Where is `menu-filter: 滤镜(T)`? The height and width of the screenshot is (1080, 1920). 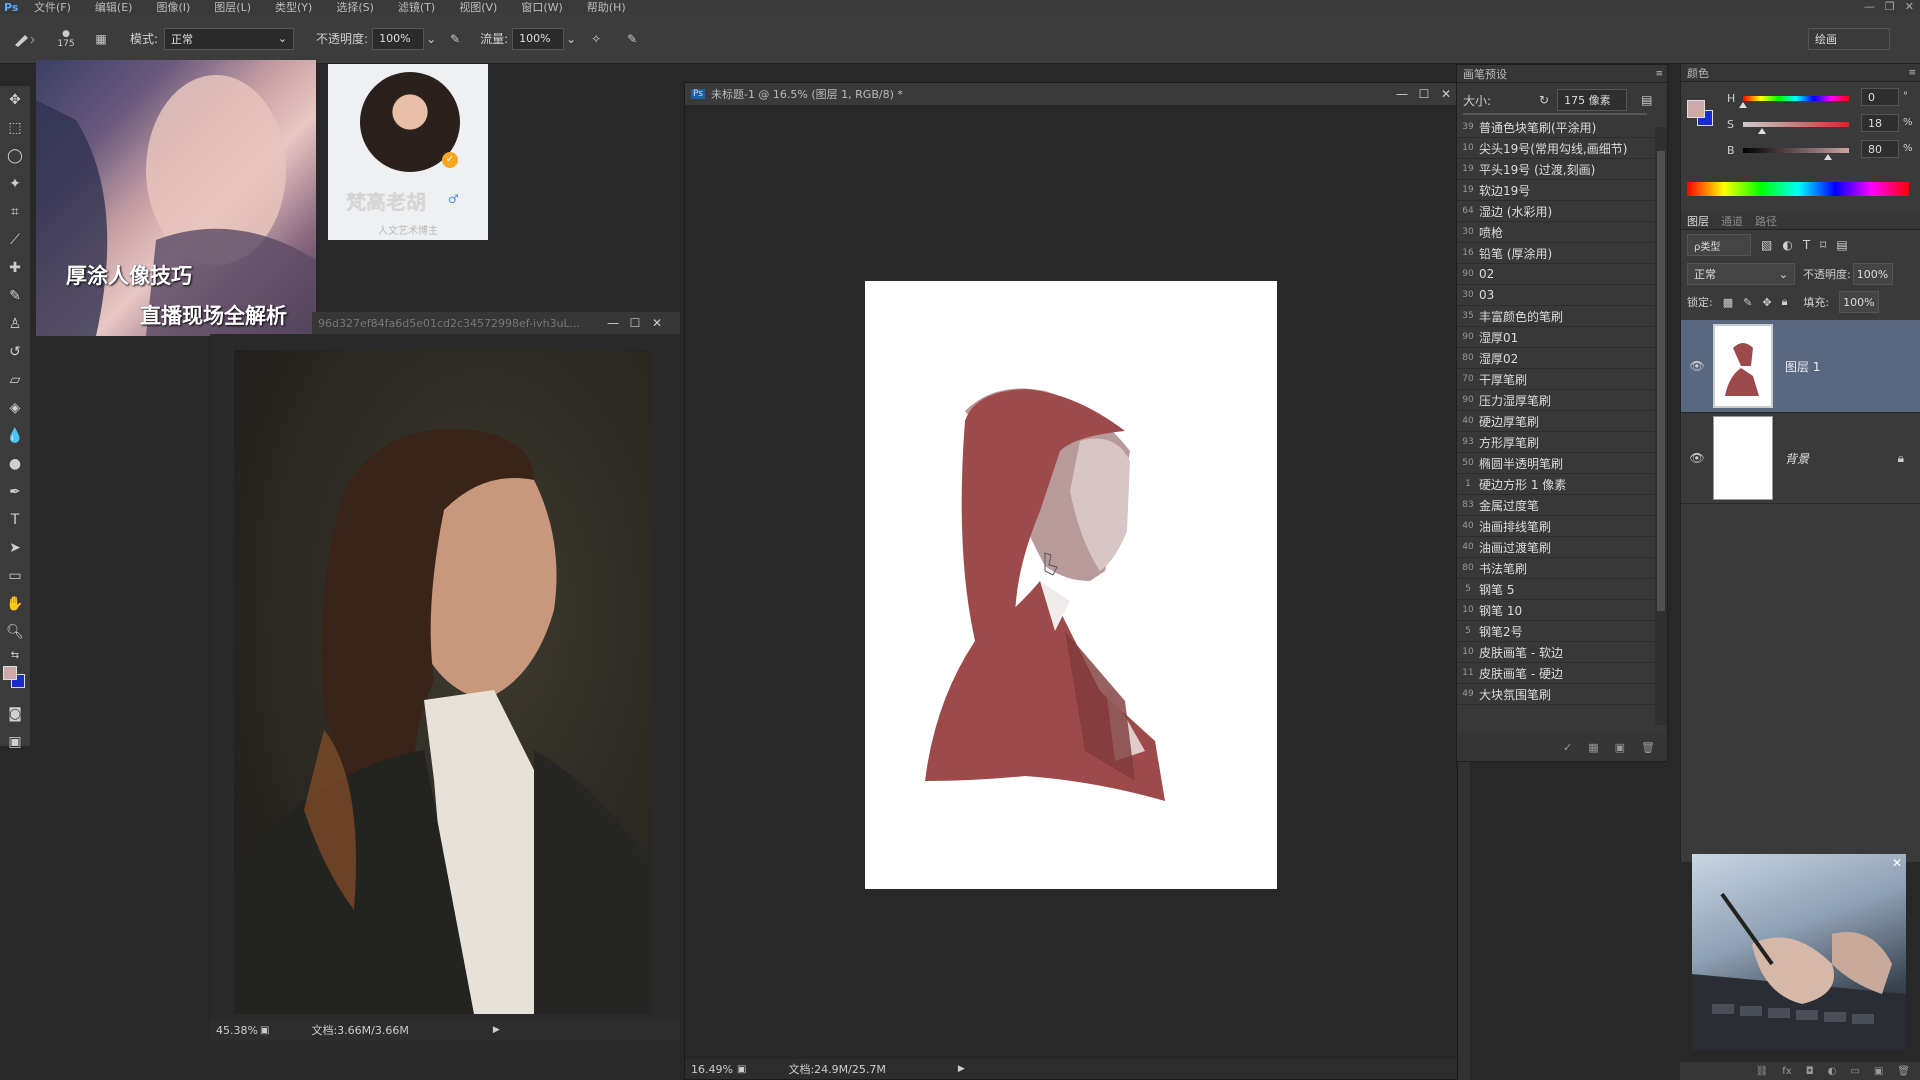
menu-filter: 滤镜(T) is located at coordinates (416, 7).